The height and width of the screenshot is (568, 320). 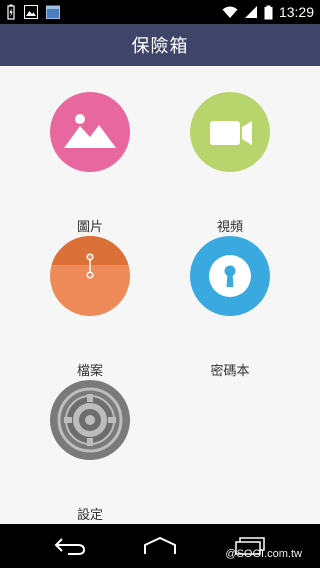 I want to click on wifi-icon, so click(x=230, y=12).